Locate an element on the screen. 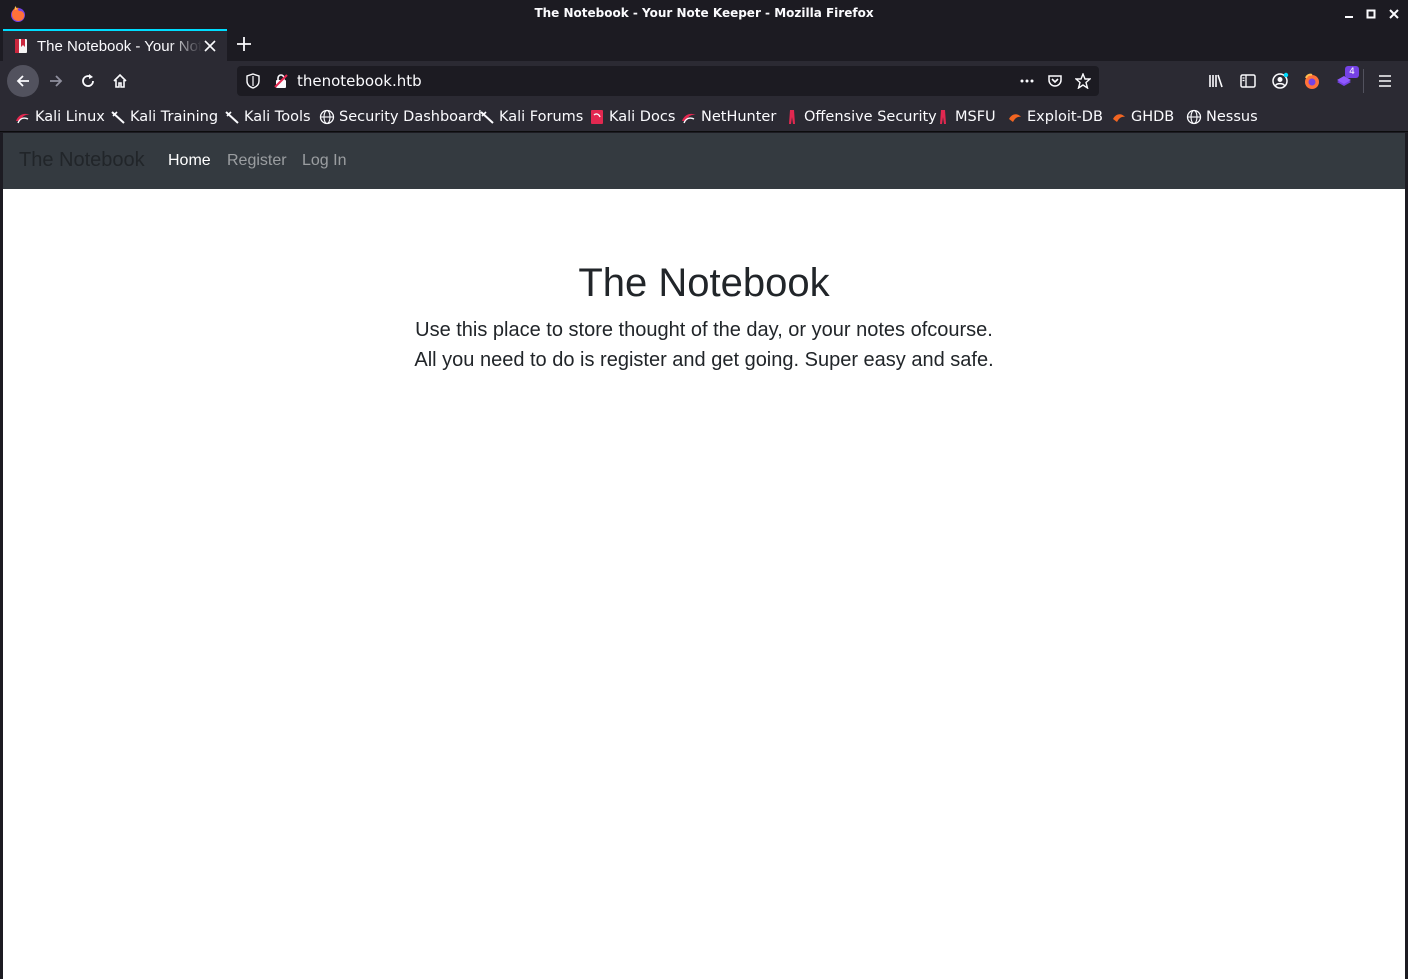 The image size is (1408, 979). bookmark-kali-linux: Kali Linux is located at coordinates (60, 117).